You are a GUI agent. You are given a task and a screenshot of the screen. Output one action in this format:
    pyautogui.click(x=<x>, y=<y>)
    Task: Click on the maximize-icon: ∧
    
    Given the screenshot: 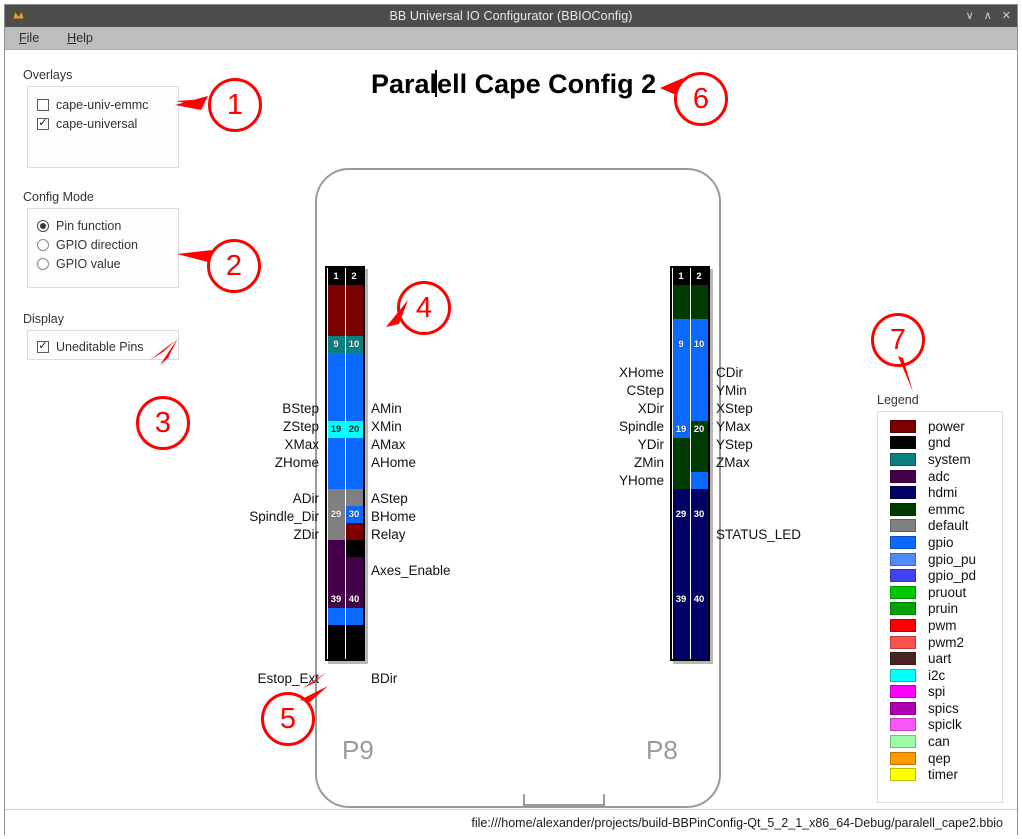 What is the action you would take?
    pyautogui.click(x=988, y=16)
    